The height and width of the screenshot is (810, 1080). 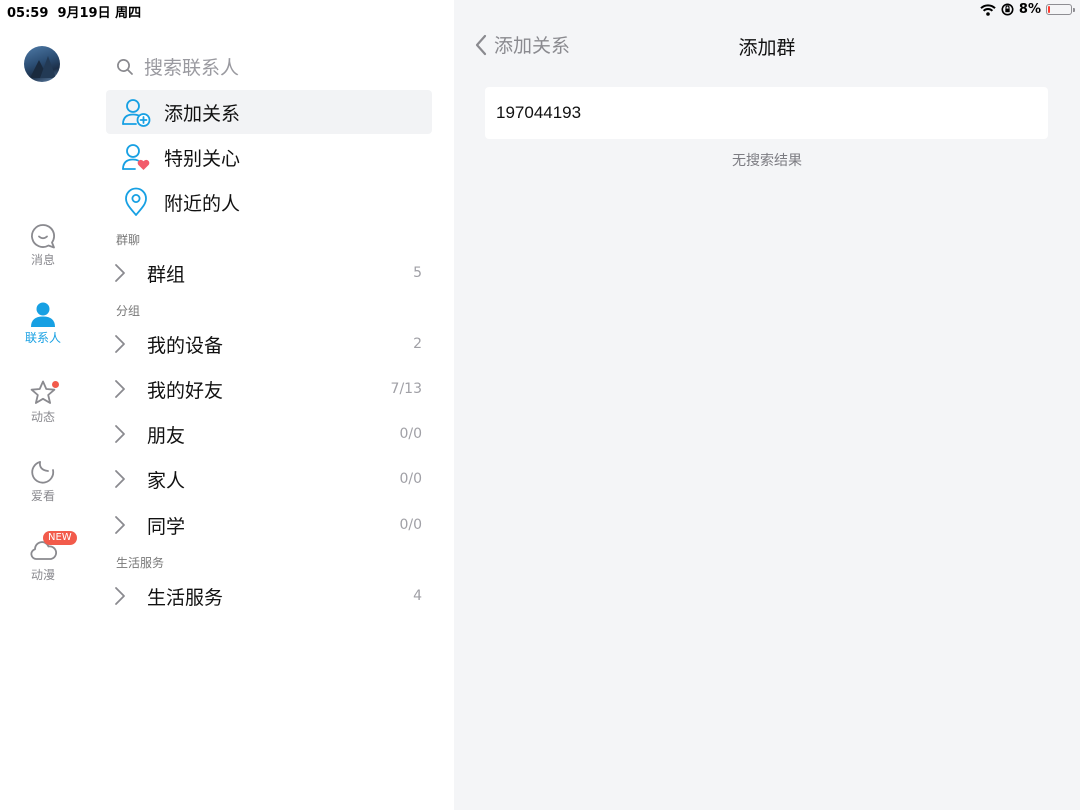 I want to click on wifi-icon, so click(x=988, y=9).